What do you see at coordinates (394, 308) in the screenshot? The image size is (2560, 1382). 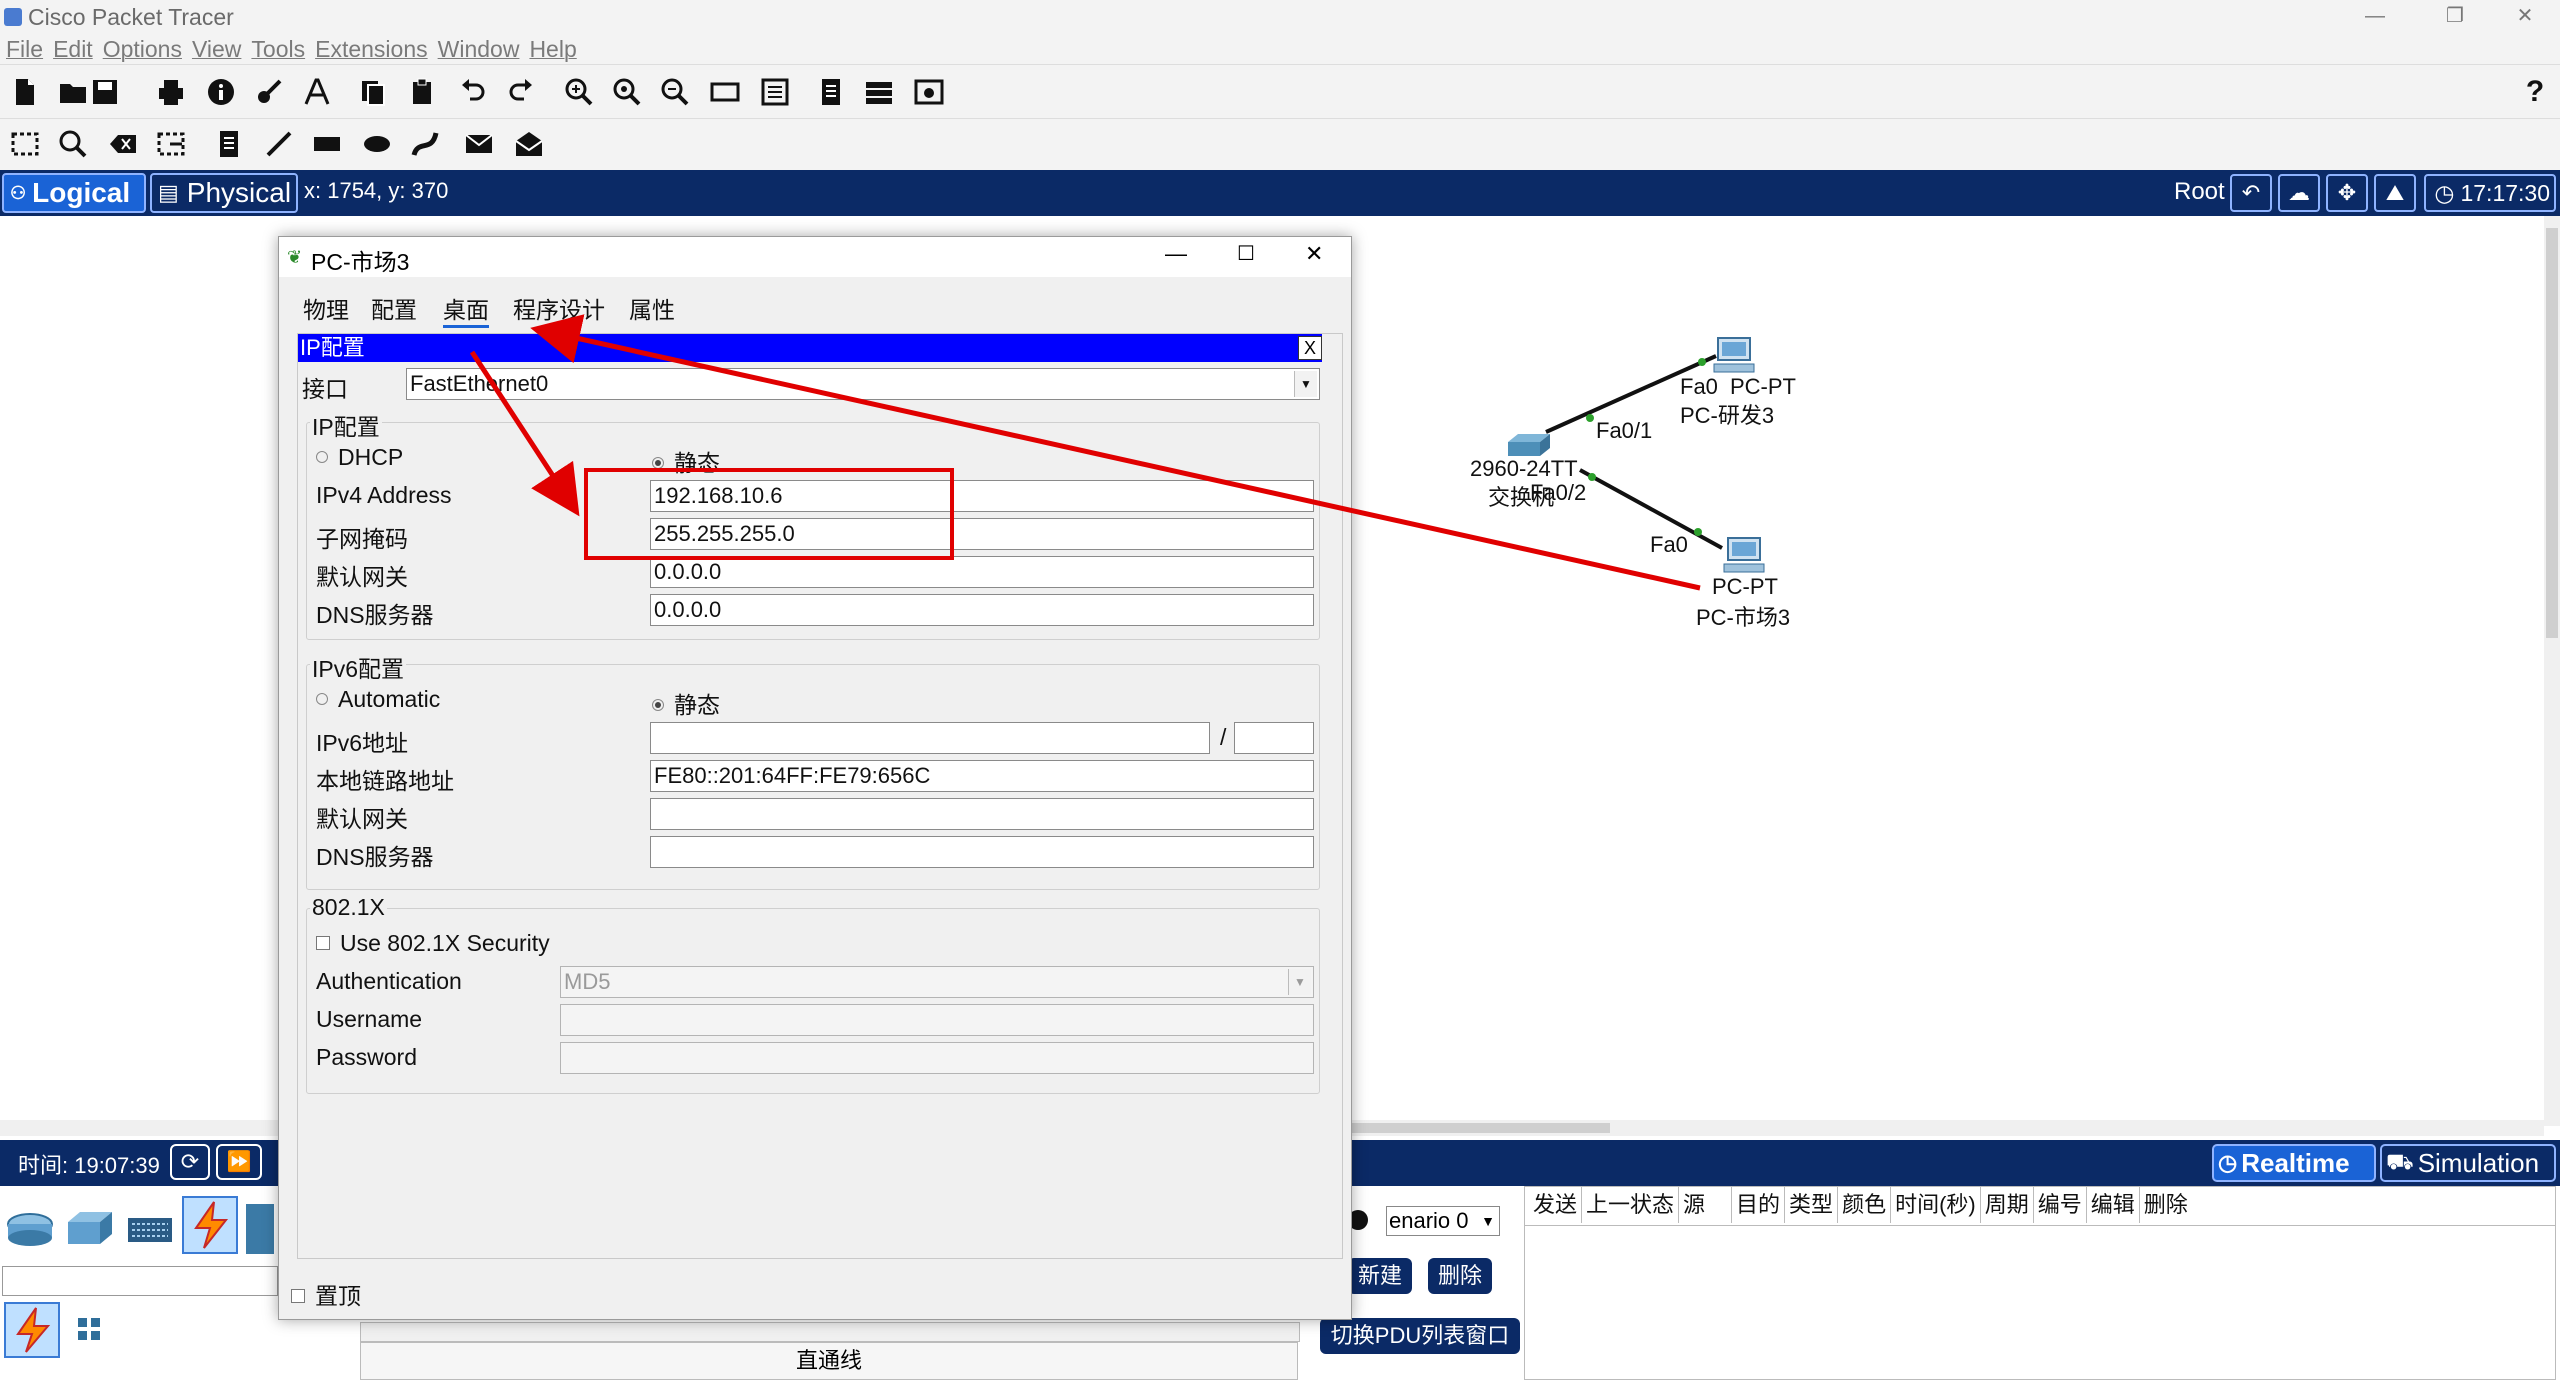 I see `tab-config: 配置` at bounding box center [394, 308].